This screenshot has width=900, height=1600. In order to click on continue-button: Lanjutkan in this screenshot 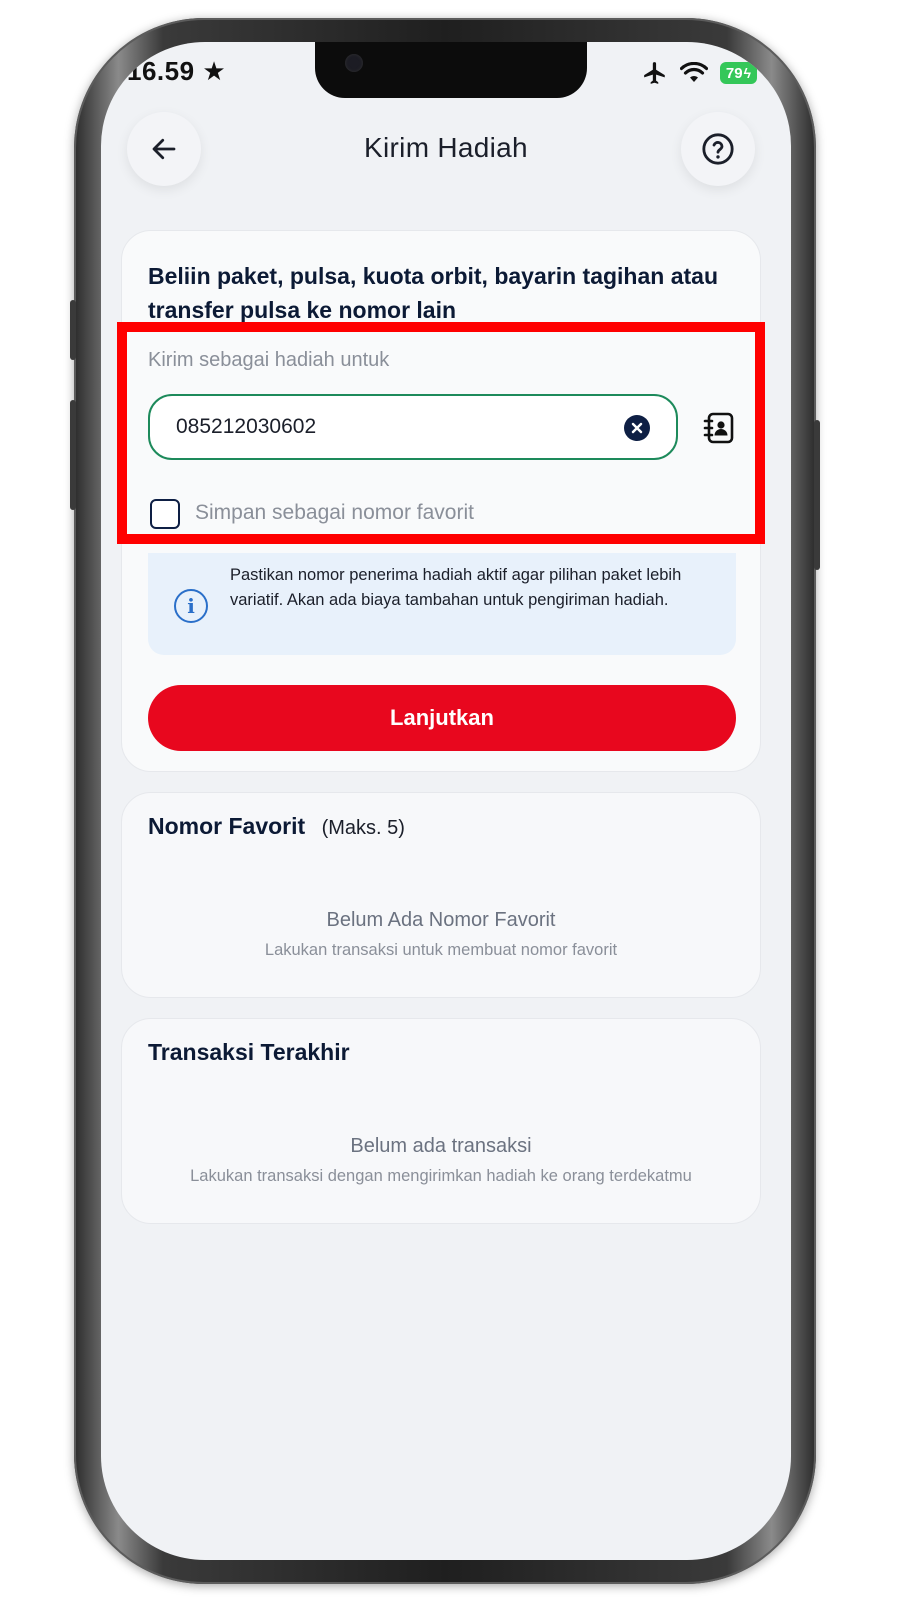, I will do `click(442, 718)`.